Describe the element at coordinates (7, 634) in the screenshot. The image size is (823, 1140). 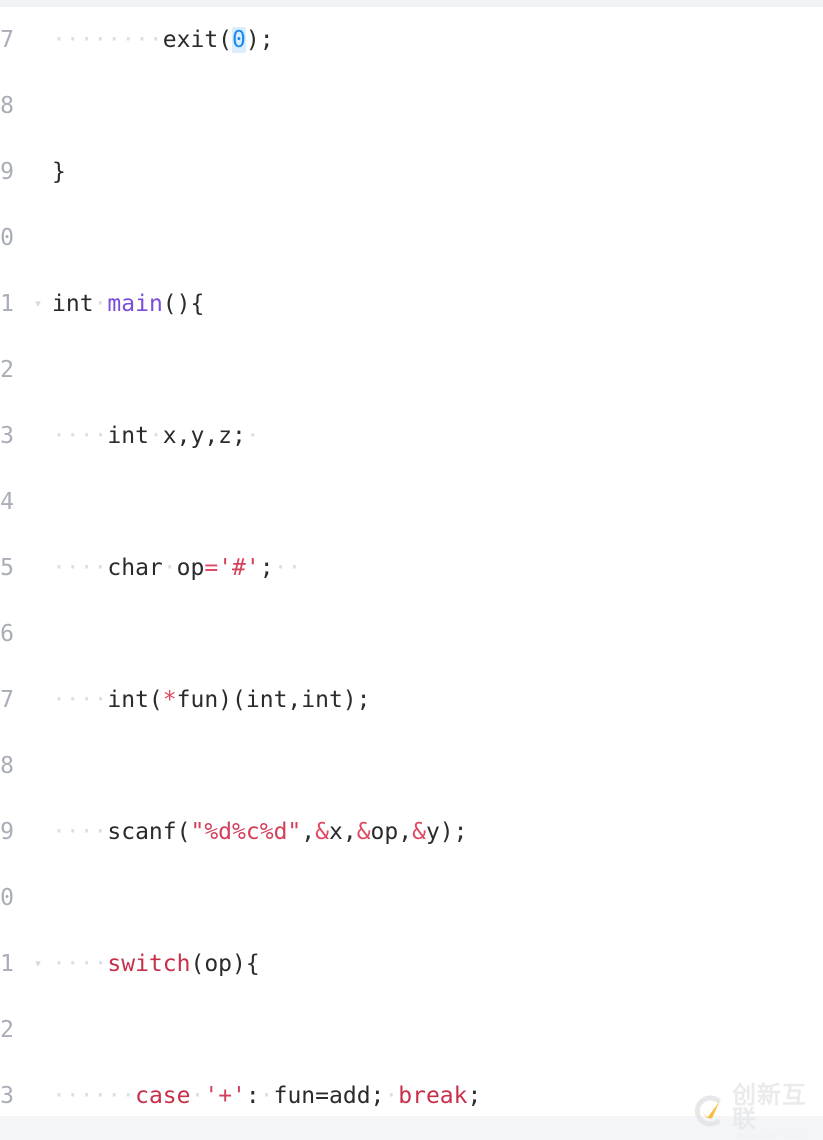
I see `line-number: 6` at that location.